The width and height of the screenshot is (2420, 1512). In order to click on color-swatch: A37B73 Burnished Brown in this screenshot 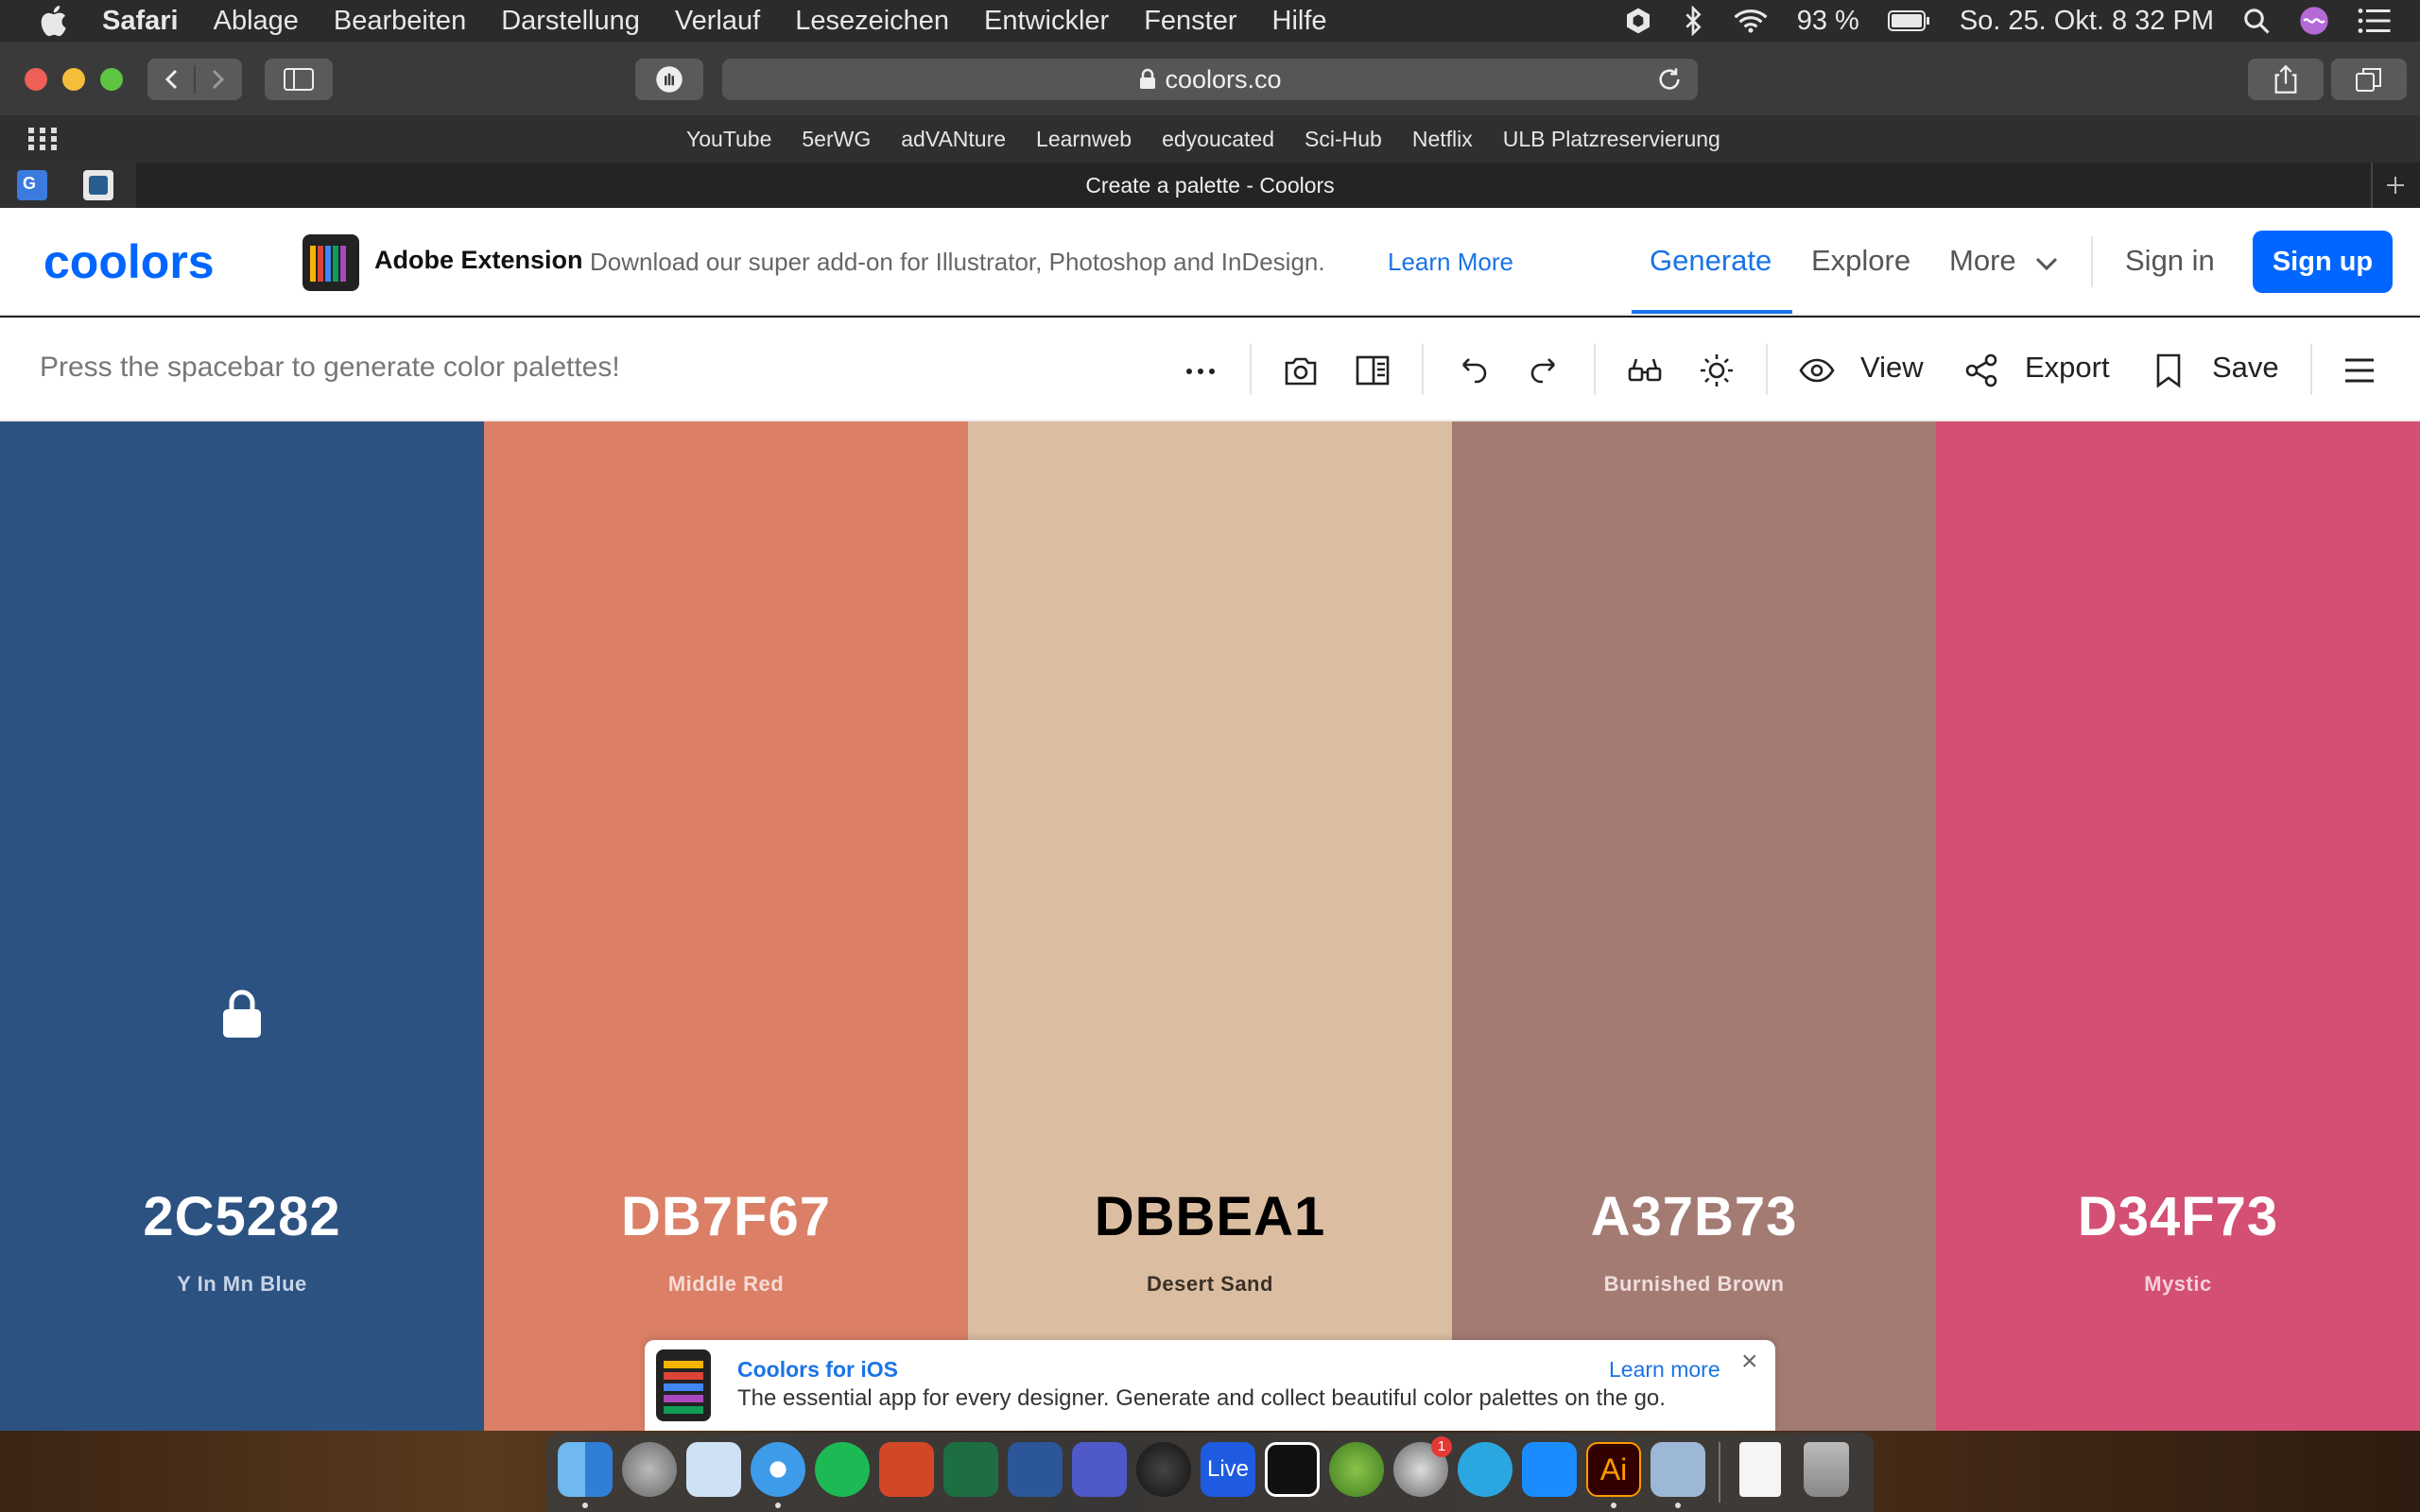, I will do `click(1694, 926)`.